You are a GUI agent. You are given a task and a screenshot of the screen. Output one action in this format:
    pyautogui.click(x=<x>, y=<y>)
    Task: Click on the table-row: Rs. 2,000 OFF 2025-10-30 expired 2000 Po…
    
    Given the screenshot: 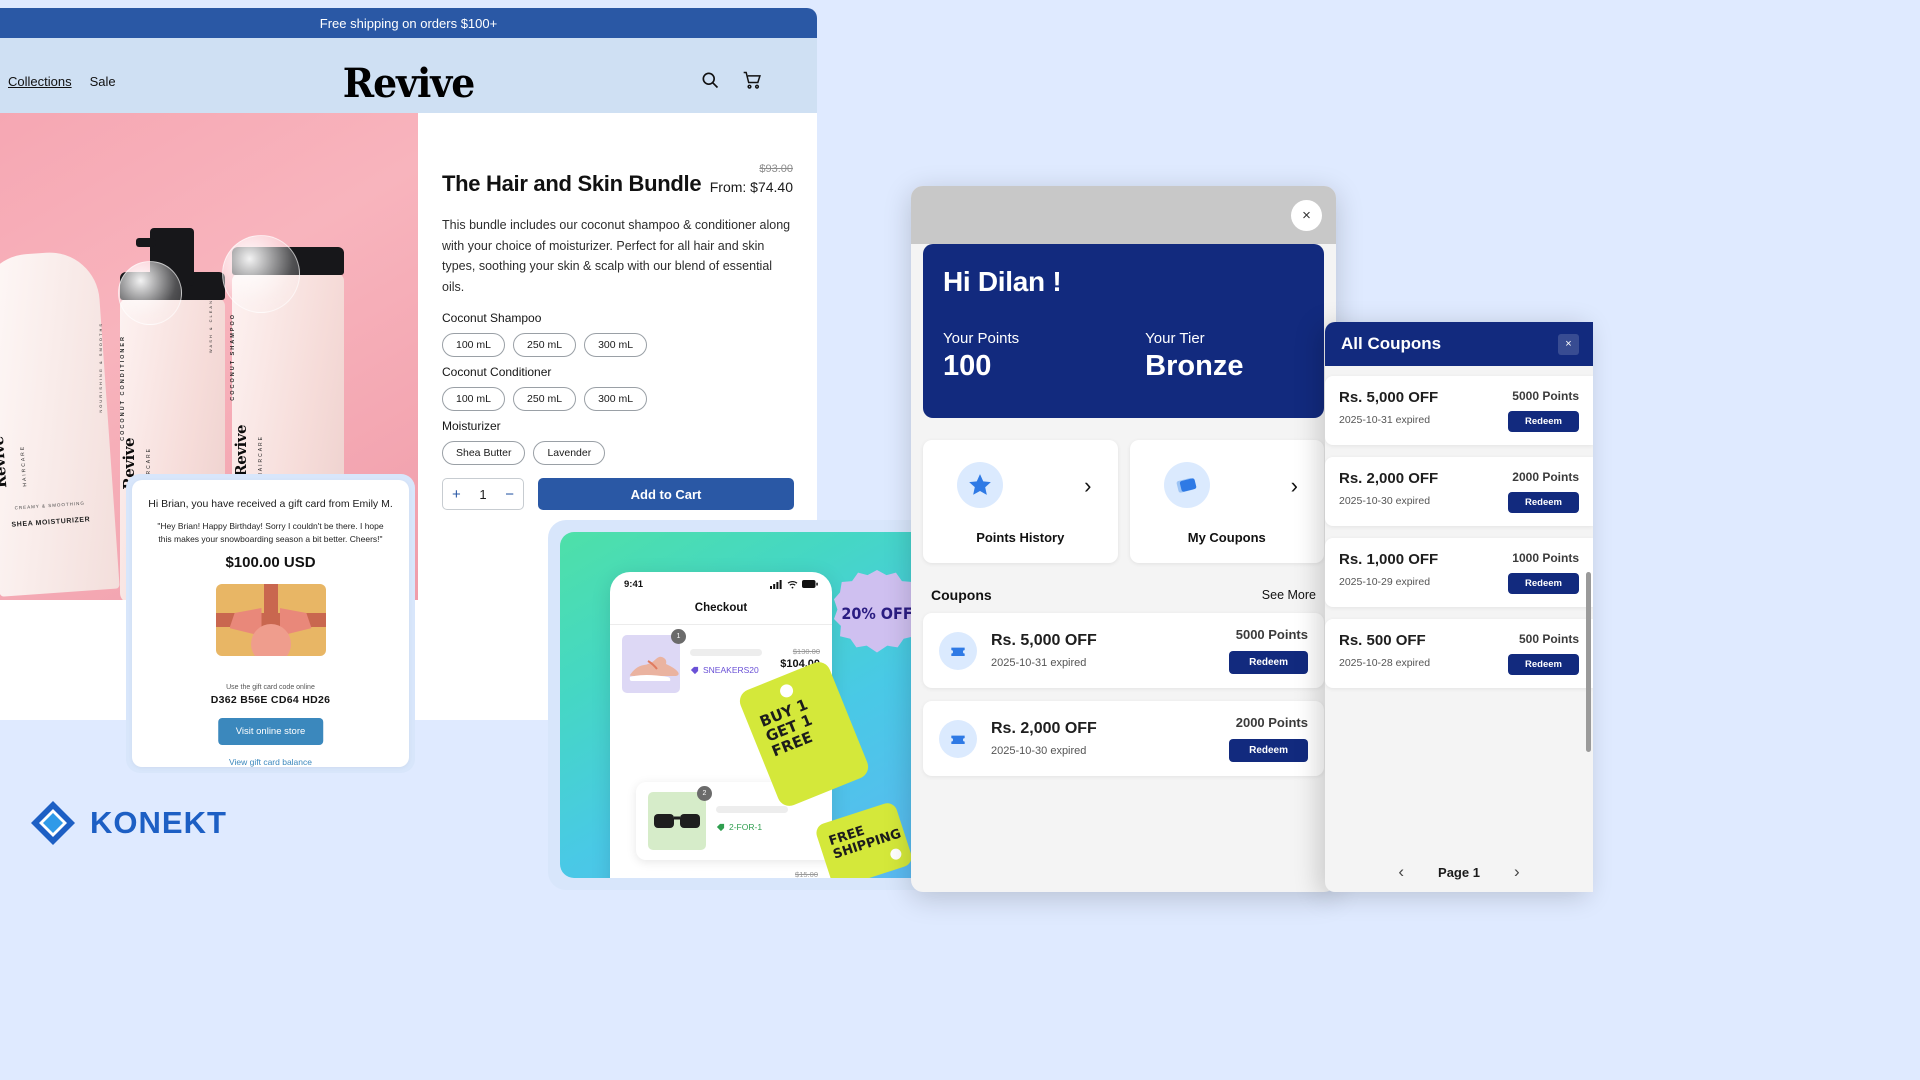 What is the action you would take?
    pyautogui.click(x=1459, y=491)
    